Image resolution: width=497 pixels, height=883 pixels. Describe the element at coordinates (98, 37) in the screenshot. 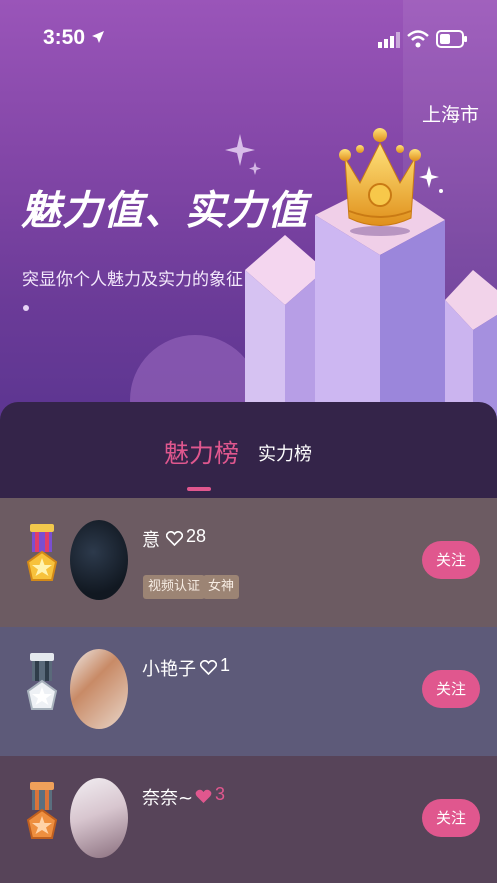

I see `location-arrow-icon` at that location.